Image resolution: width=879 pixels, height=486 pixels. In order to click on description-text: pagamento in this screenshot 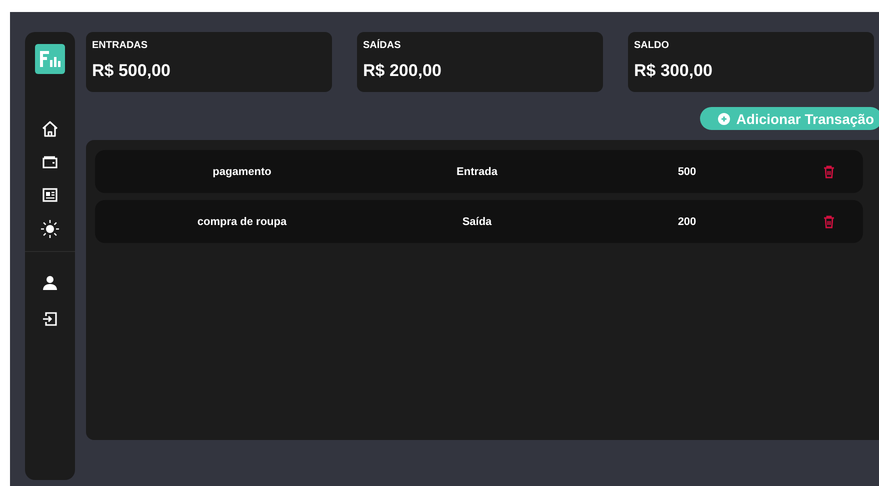, I will do `click(242, 172)`.